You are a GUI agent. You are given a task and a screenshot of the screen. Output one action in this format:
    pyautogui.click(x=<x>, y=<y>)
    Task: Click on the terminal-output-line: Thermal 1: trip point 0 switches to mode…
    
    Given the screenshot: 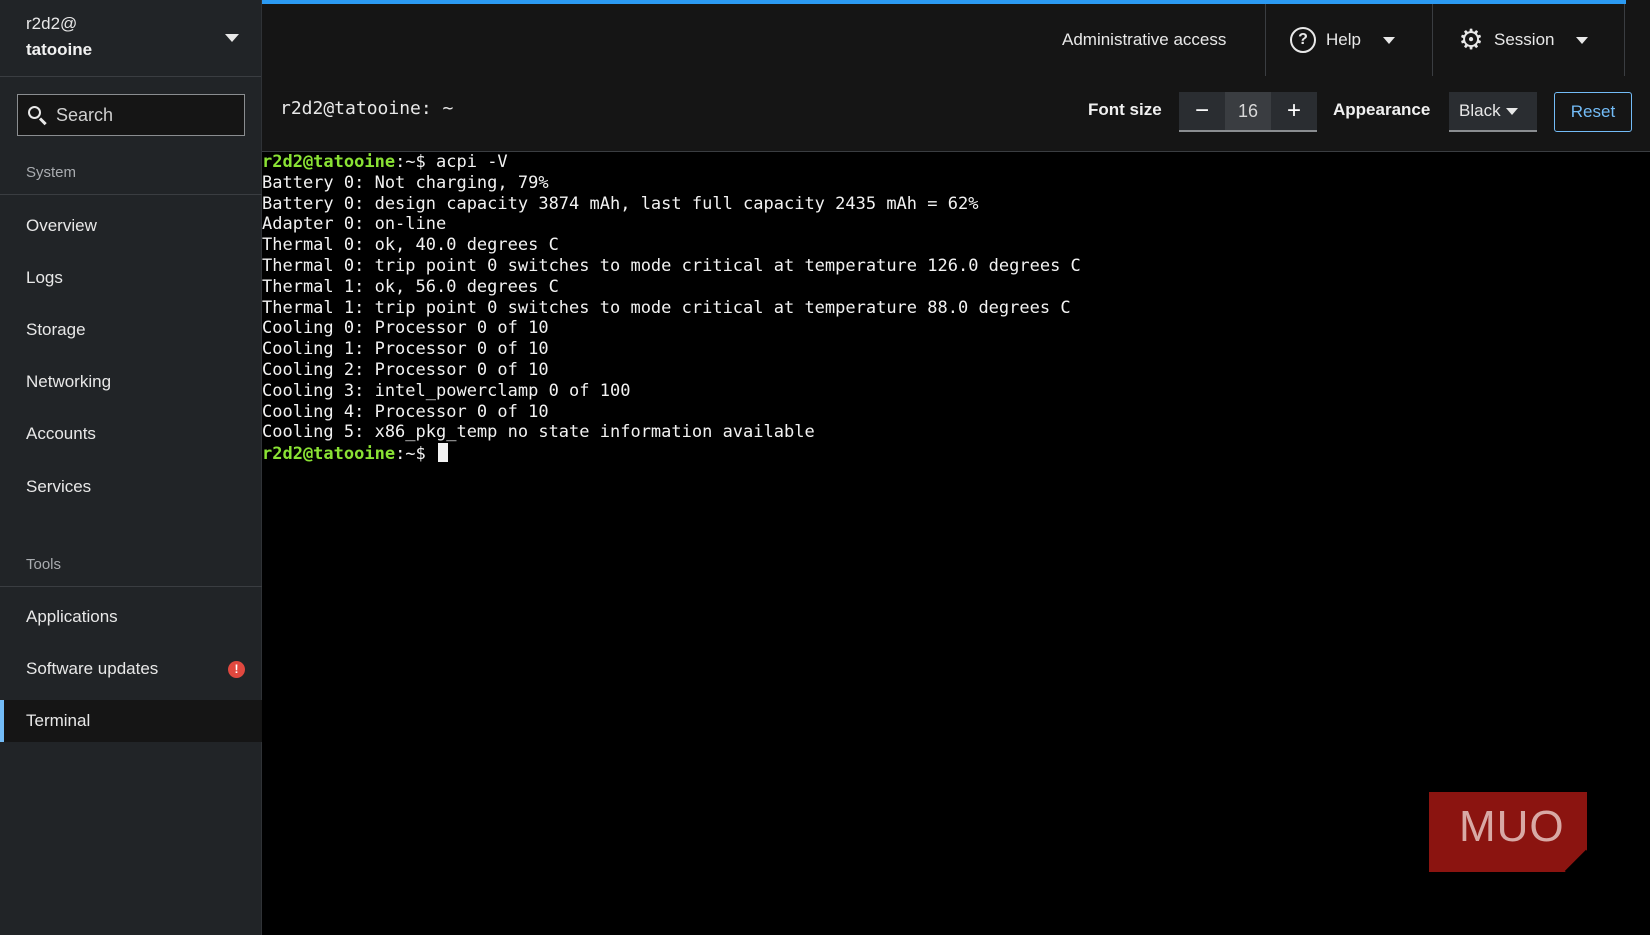 What is the action you would take?
    pyautogui.click(x=666, y=307)
    